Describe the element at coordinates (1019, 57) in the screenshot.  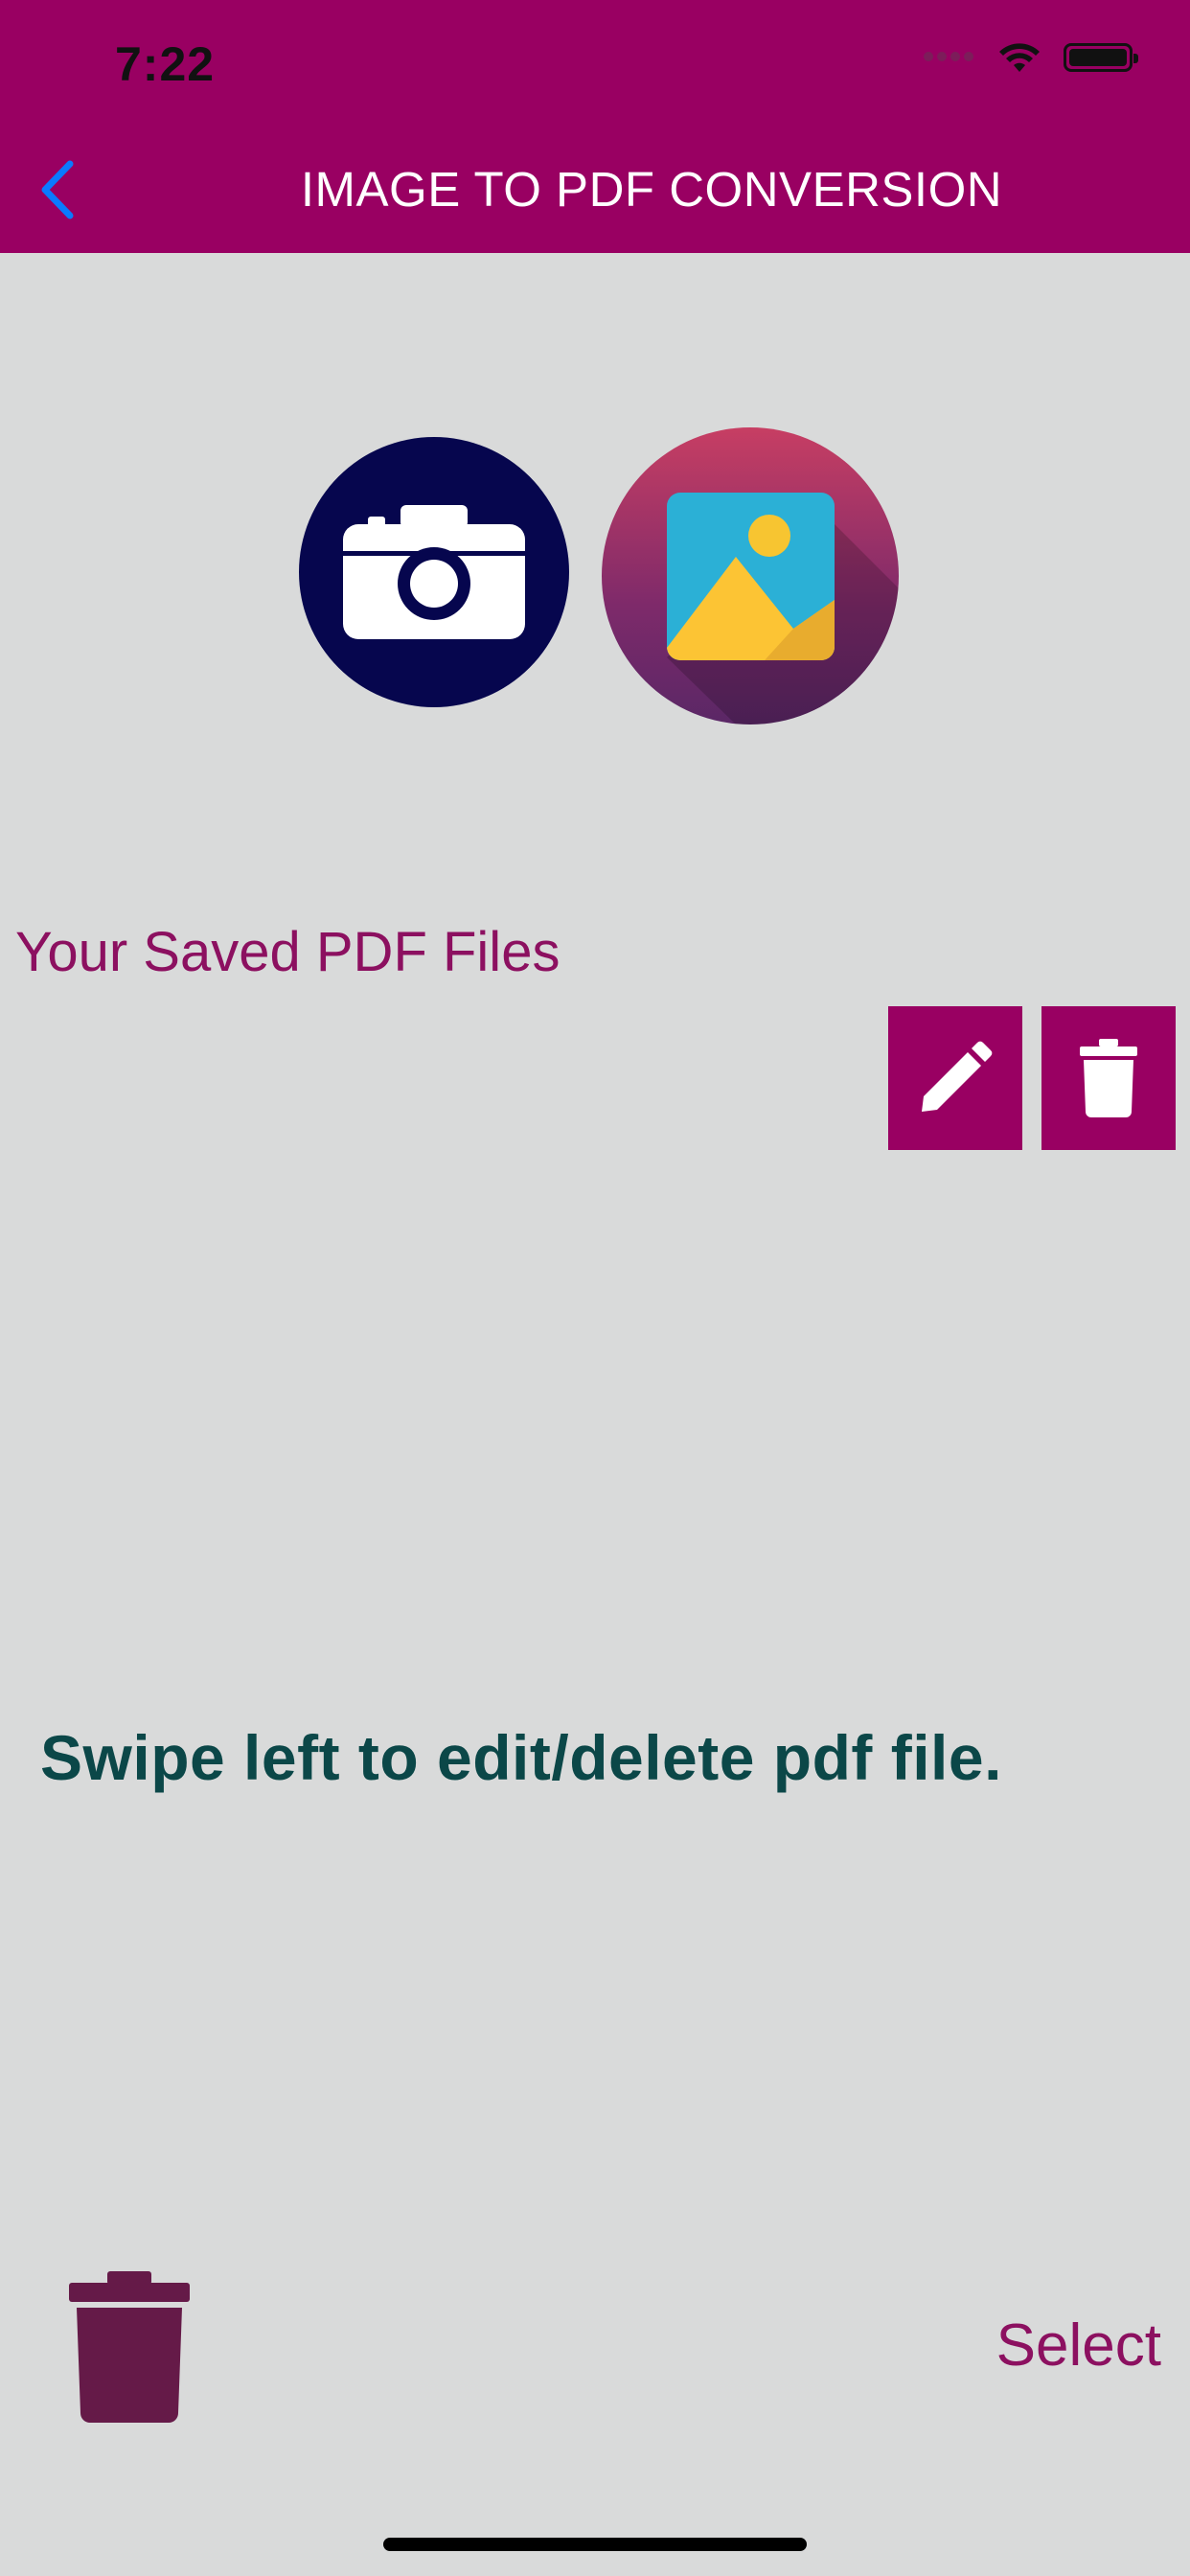
I see `wifi-icon` at that location.